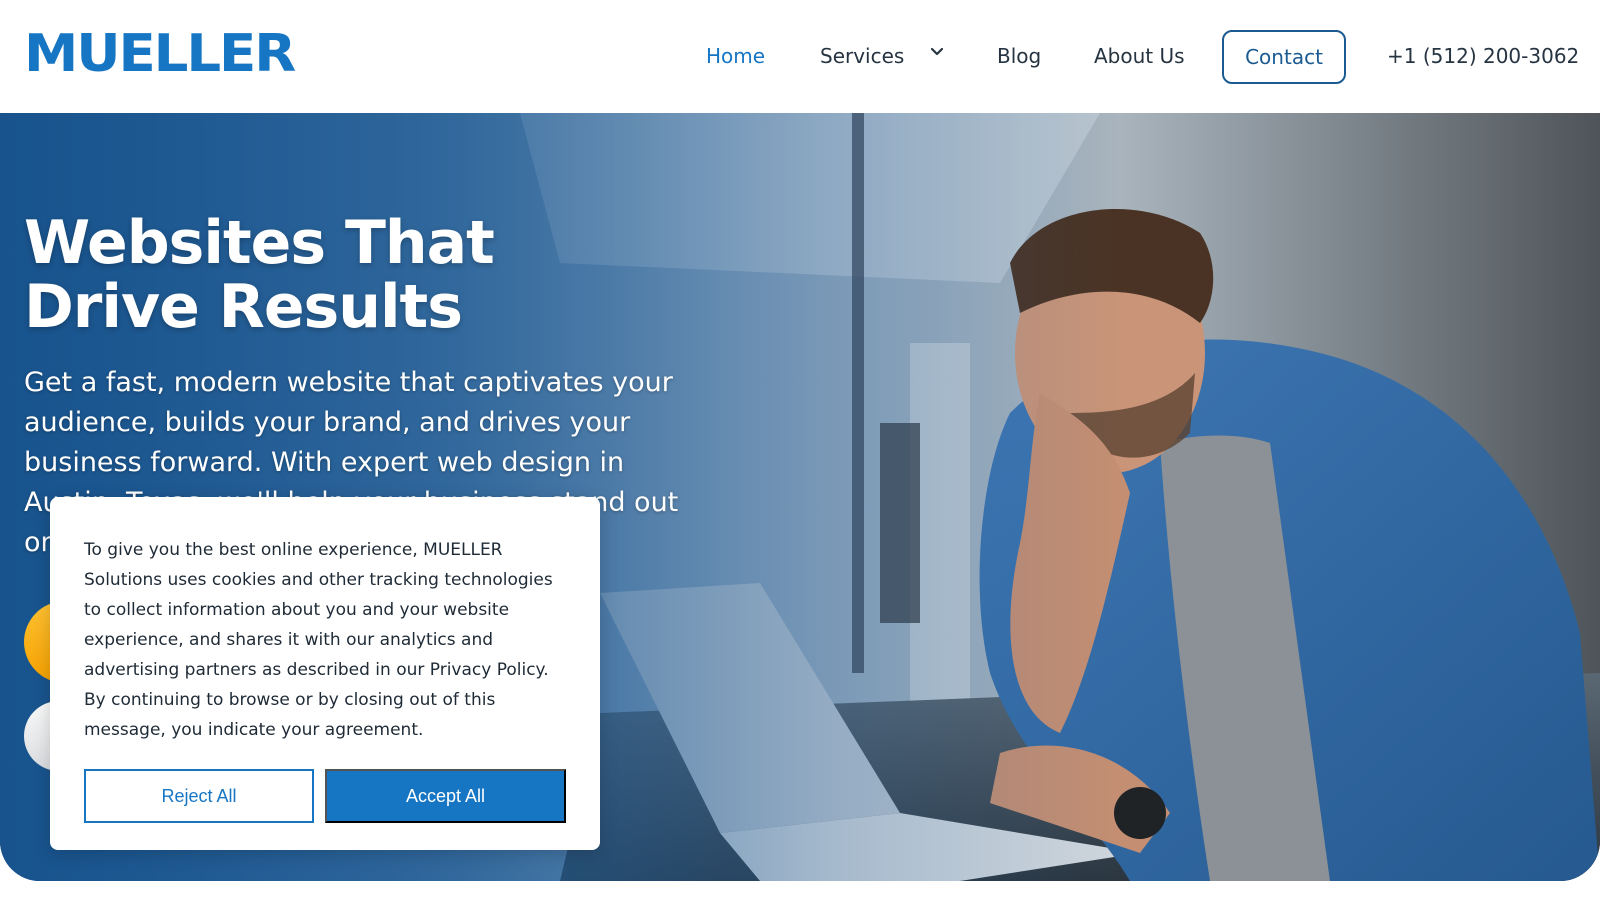  I want to click on hero-title-line2: Drive Results, so click(243, 307).